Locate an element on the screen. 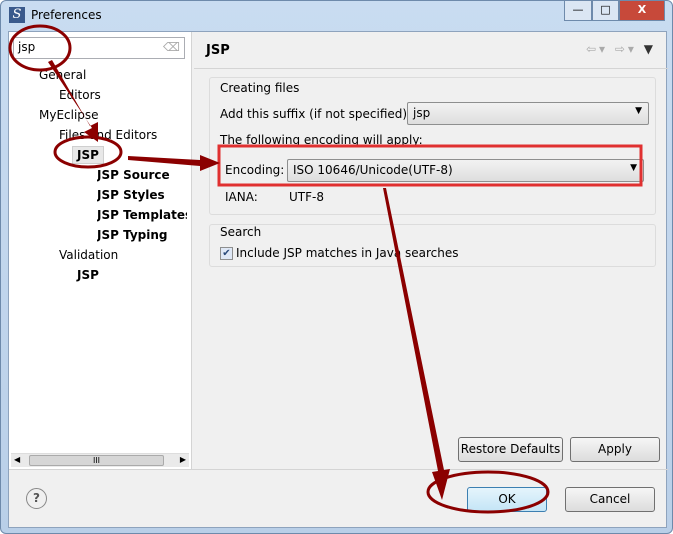 Image resolution: width=673 pixels, height=534 pixels. tree-item: General is located at coordinates (62, 75).